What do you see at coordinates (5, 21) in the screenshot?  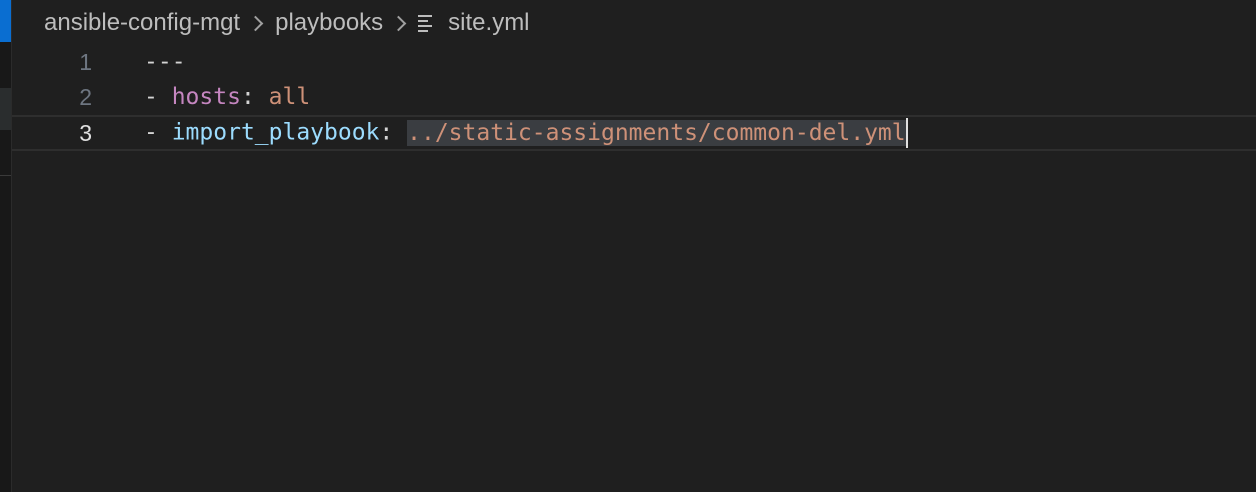 I see `active-indicator` at bounding box center [5, 21].